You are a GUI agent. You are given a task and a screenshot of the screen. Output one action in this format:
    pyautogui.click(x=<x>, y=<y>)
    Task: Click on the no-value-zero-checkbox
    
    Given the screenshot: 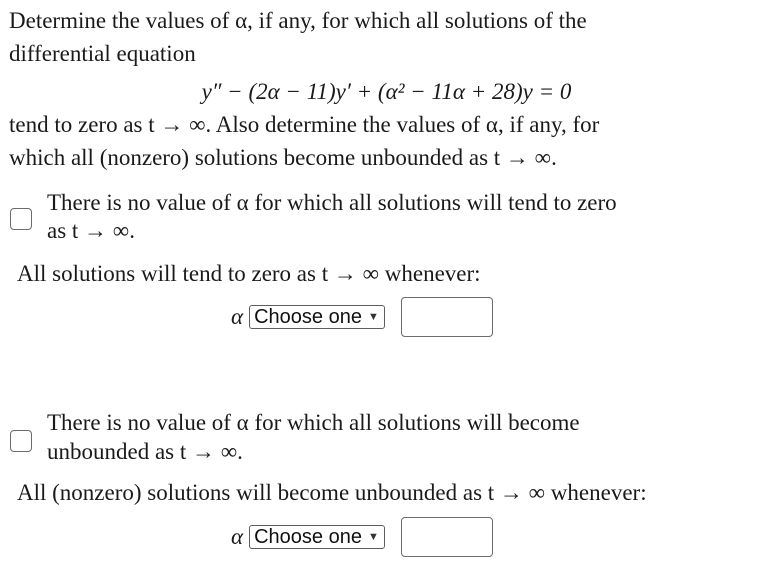 What is the action you would take?
    pyautogui.click(x=21, y=219)
    